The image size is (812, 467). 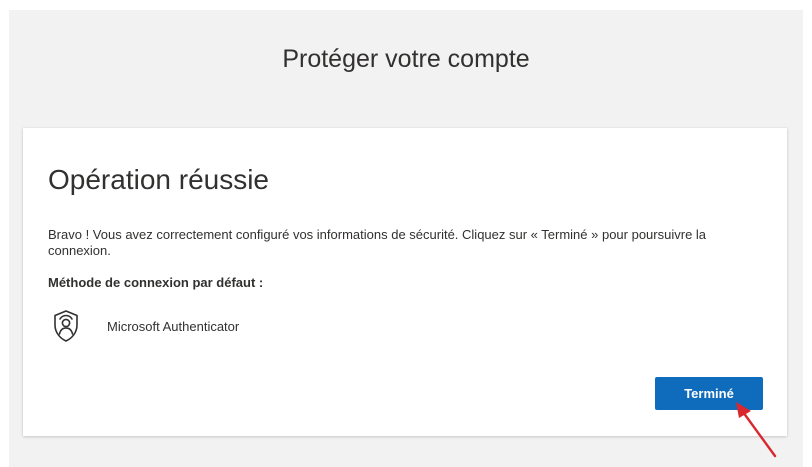 What do you see at coordinates (756, 430) in the screenshot?
I see `red-arrow-icon` at bounding box center [756, 430].